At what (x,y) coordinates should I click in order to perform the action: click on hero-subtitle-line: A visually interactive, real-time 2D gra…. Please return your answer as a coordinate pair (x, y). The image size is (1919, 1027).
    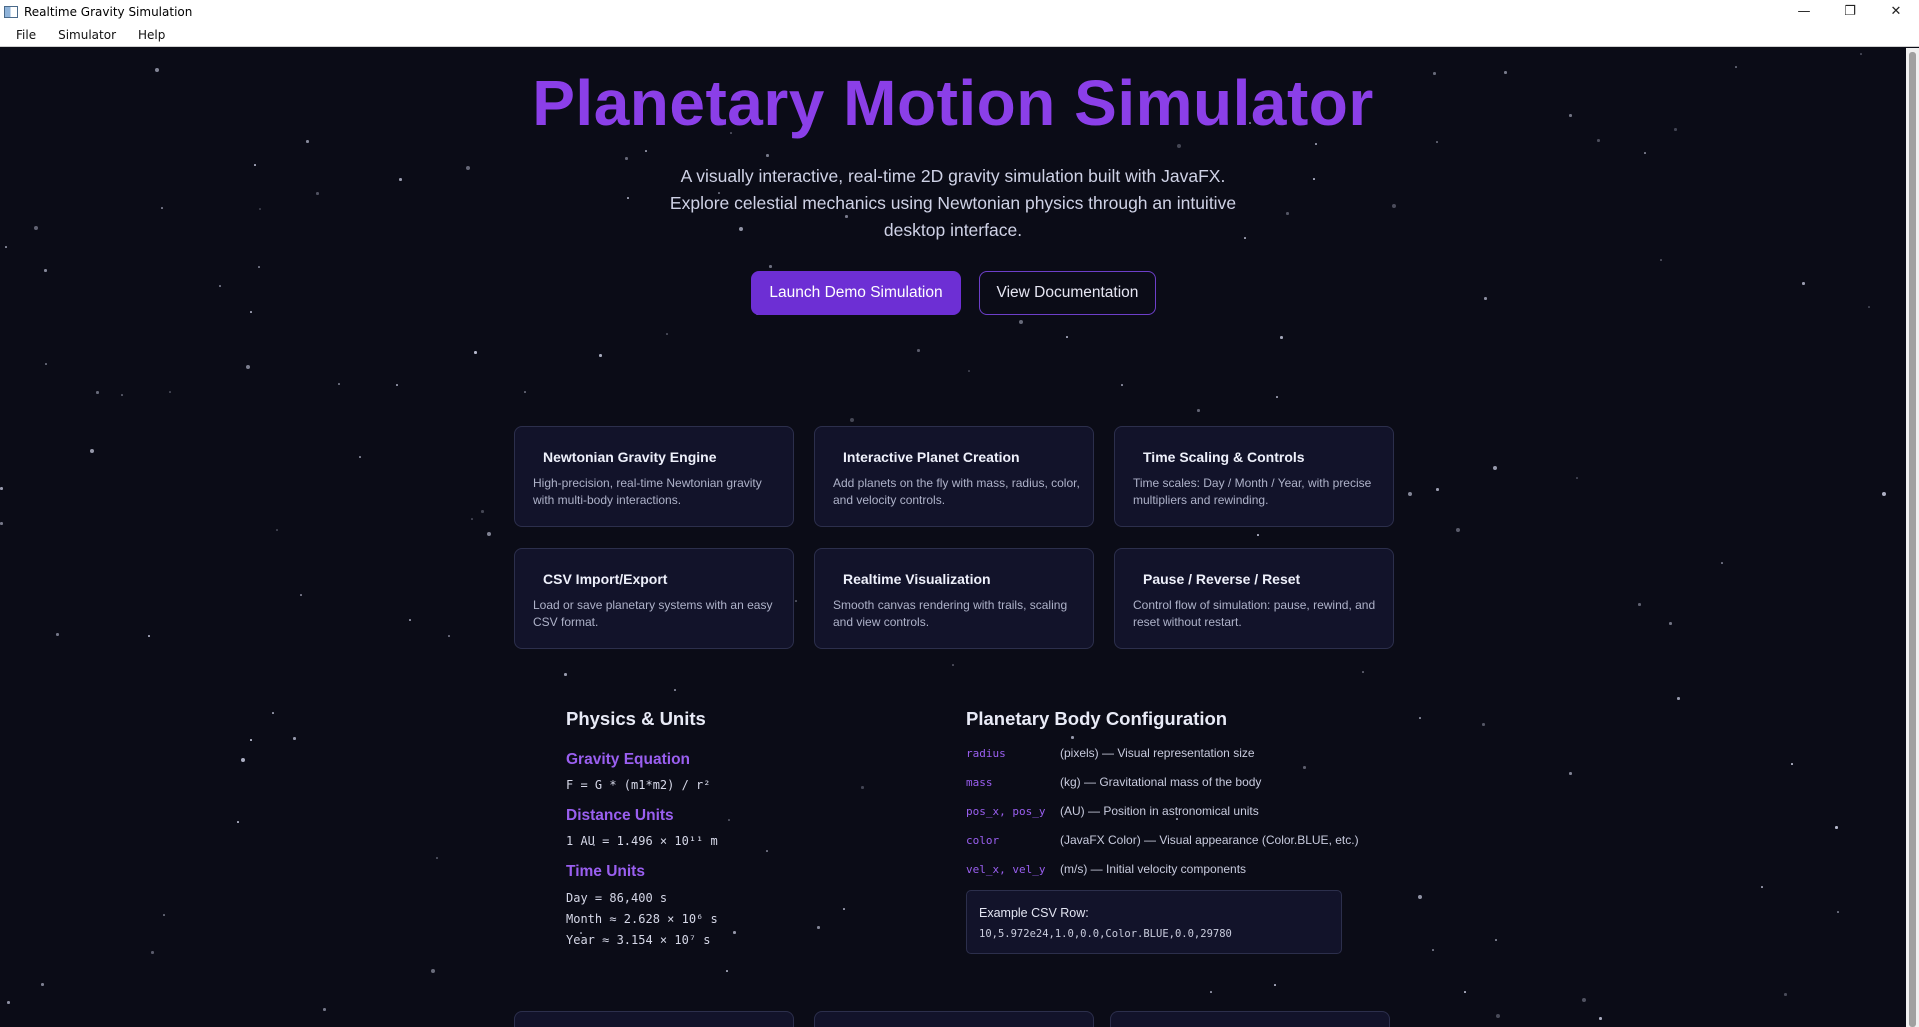
    Looking at the image, I should click on (953, 176).